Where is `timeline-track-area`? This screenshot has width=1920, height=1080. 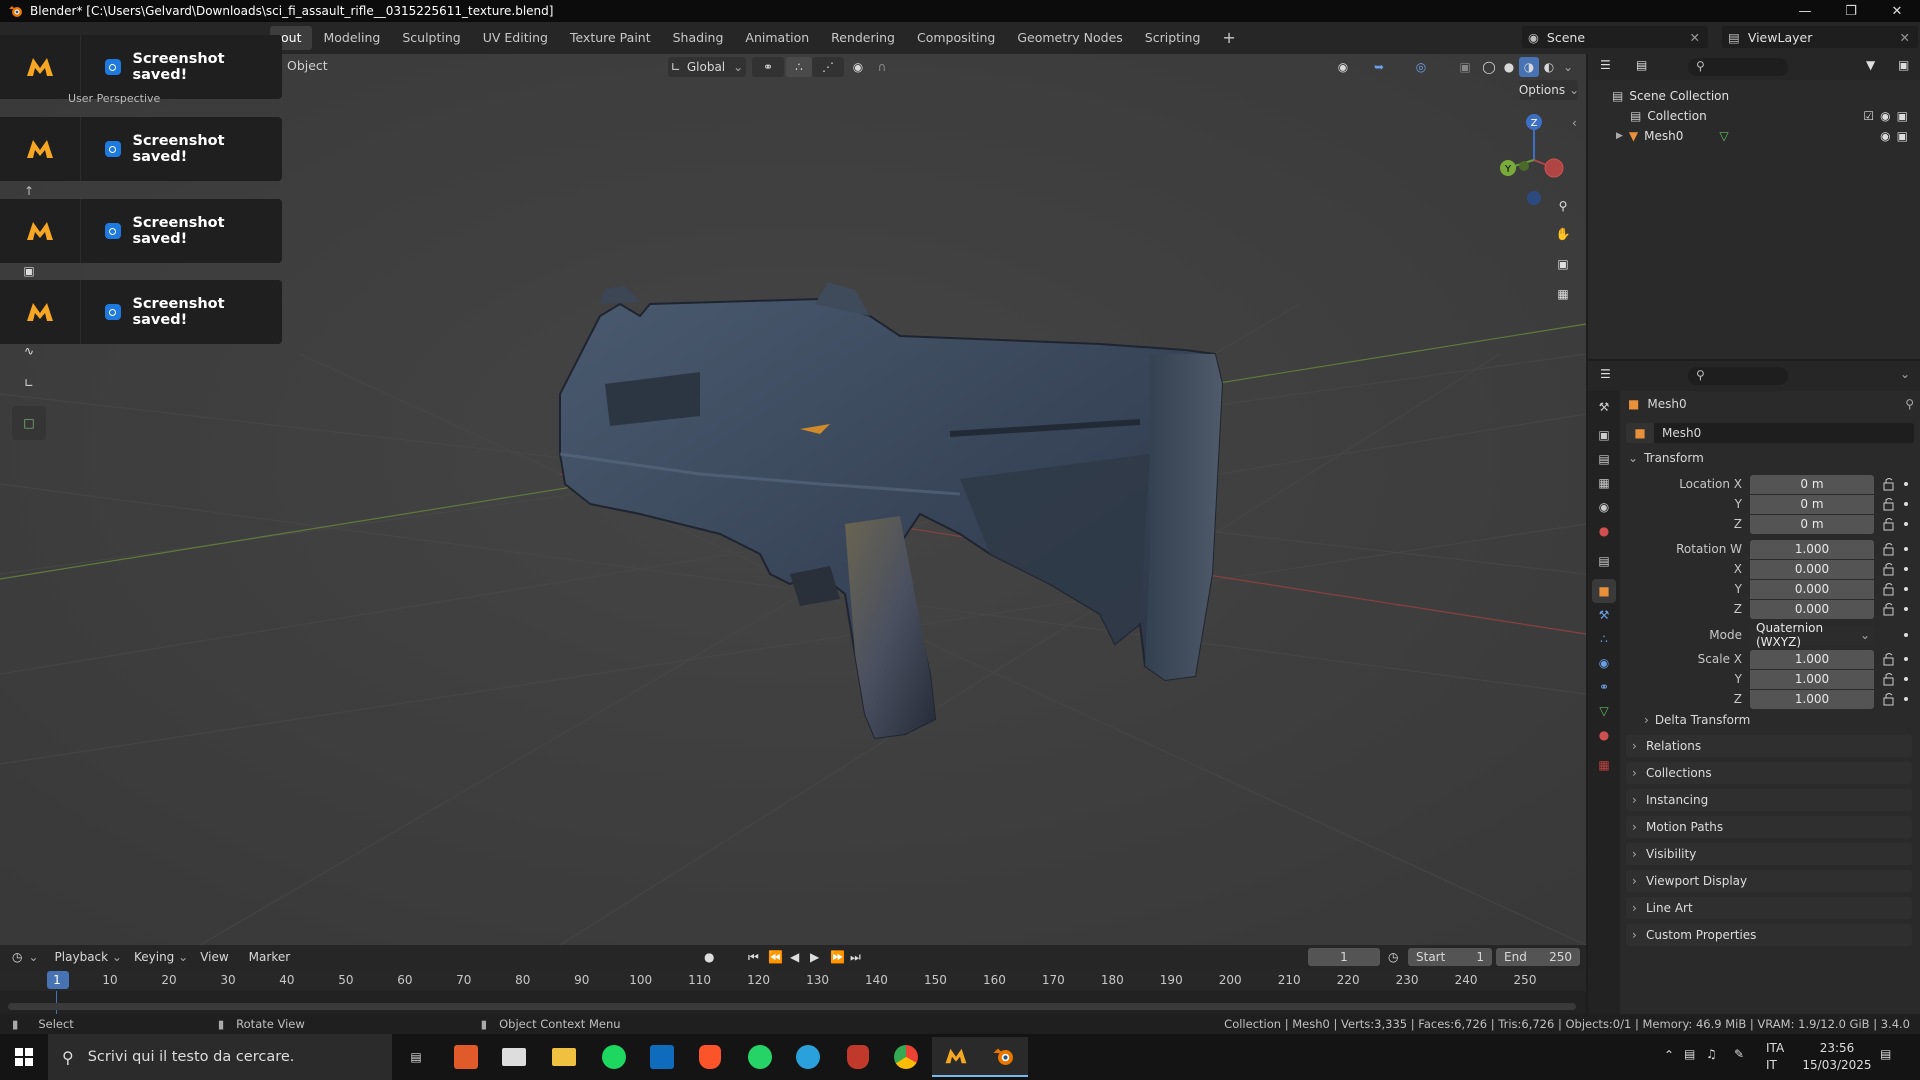
timeline-track-area is located at coordinates (793, 1002).